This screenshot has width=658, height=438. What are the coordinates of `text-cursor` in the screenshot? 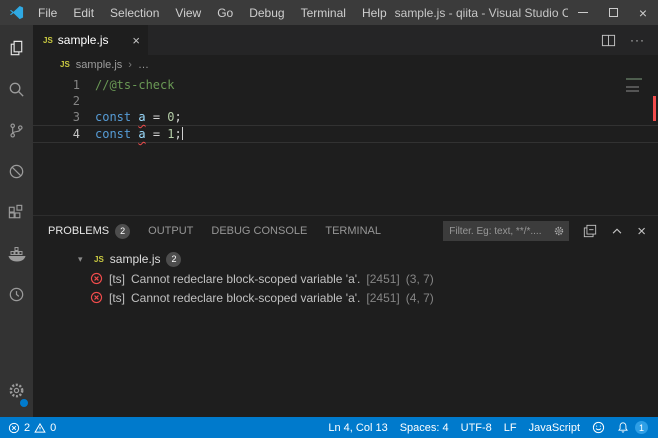 It's located at (182, 133).